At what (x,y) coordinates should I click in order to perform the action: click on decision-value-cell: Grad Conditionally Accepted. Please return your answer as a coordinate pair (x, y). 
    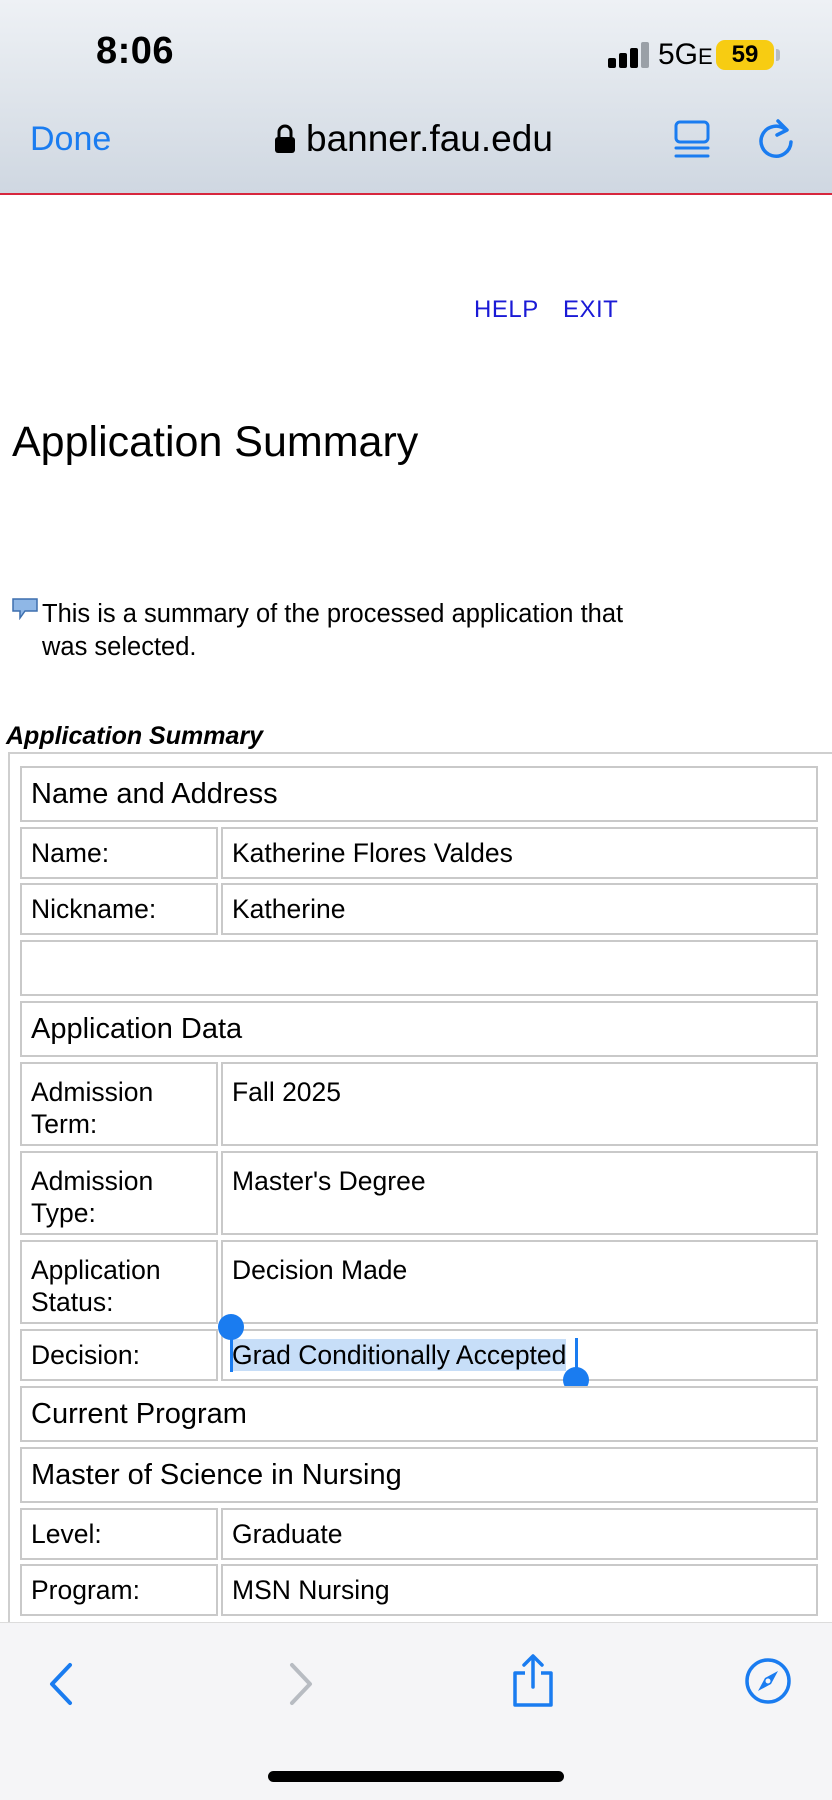
    Looking at the image, I should click on (519, 1355).